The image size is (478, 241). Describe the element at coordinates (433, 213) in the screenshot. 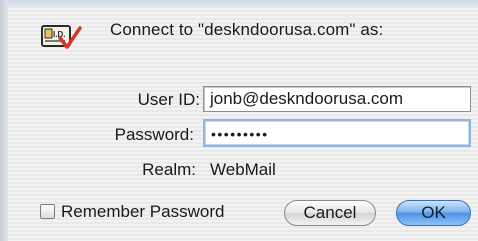

I see `ok-button: OK` at that location.